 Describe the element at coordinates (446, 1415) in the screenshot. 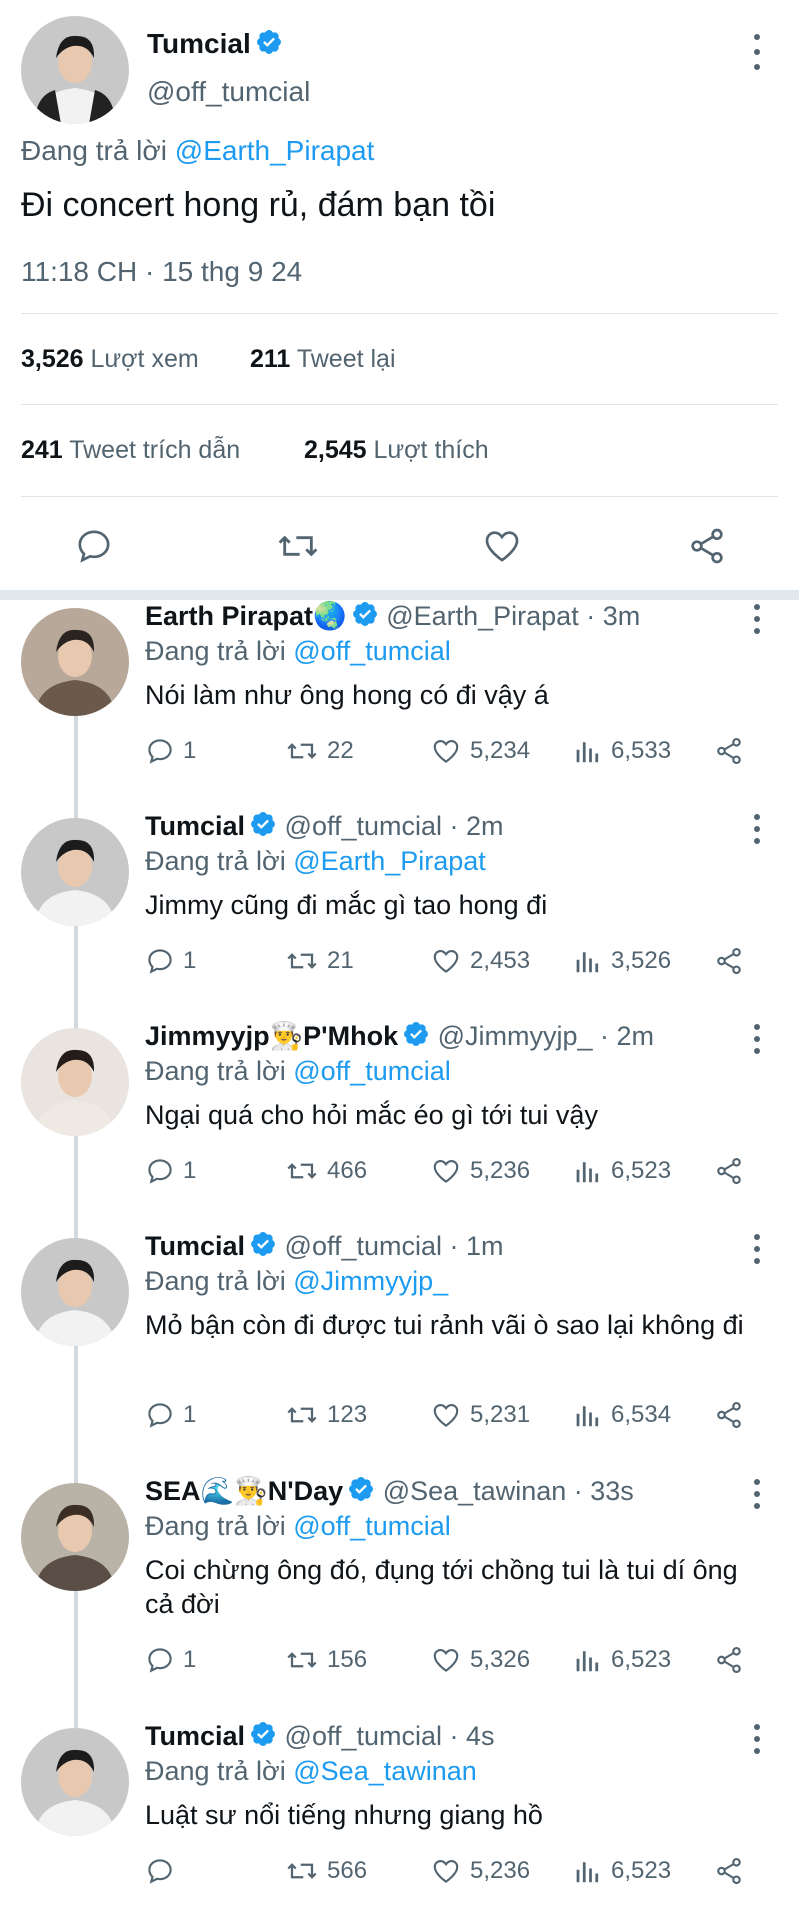

I see `heart-icon` at that location.